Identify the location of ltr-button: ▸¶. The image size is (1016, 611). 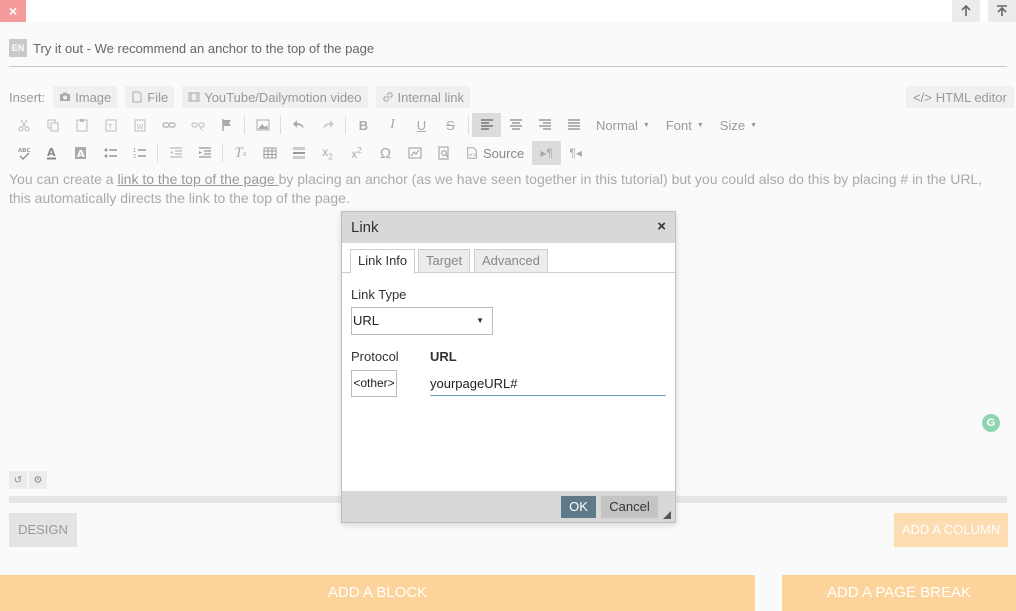
(547, 153).